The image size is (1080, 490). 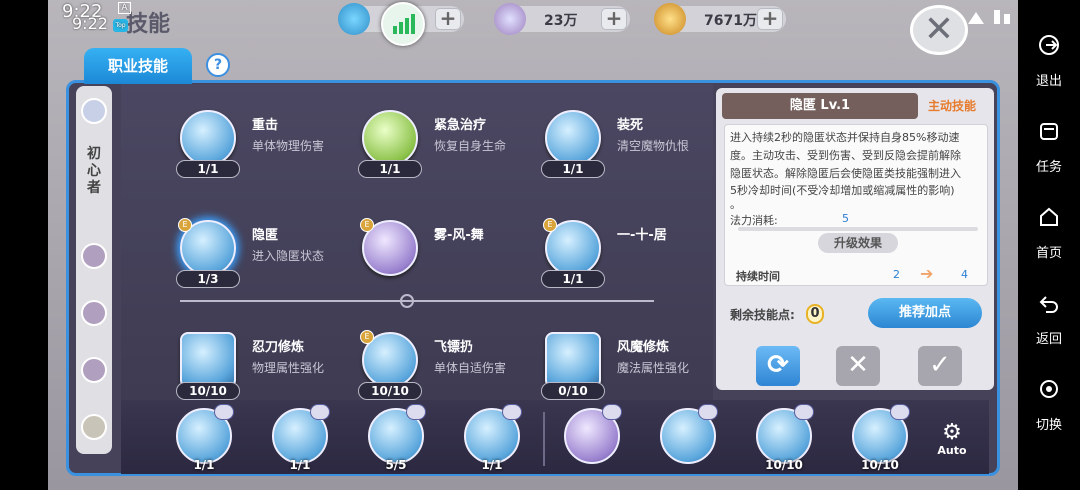 What do you see at coordinates (952, 450) in the screenshot?
I see `auto-label: Auto` at bounding box center [952, 450].